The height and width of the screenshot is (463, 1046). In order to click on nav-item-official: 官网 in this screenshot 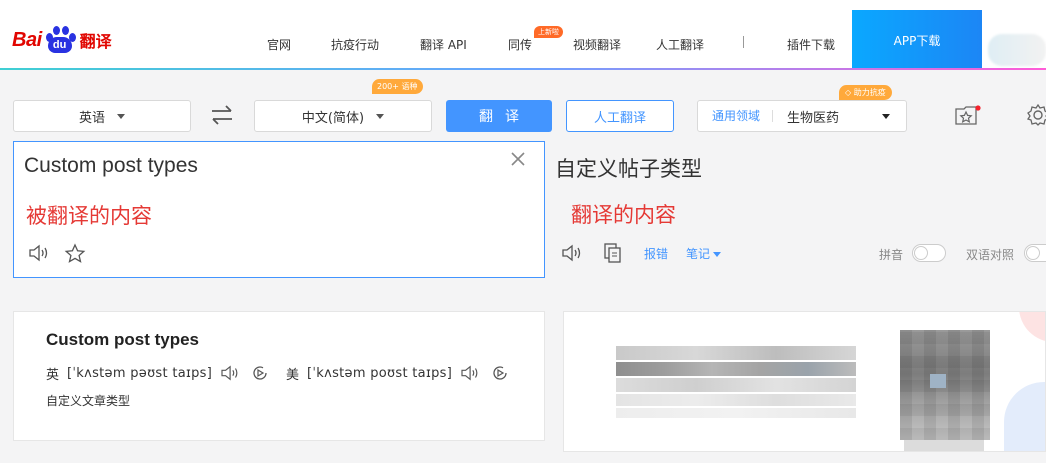, I will do `click(279, 44)`.